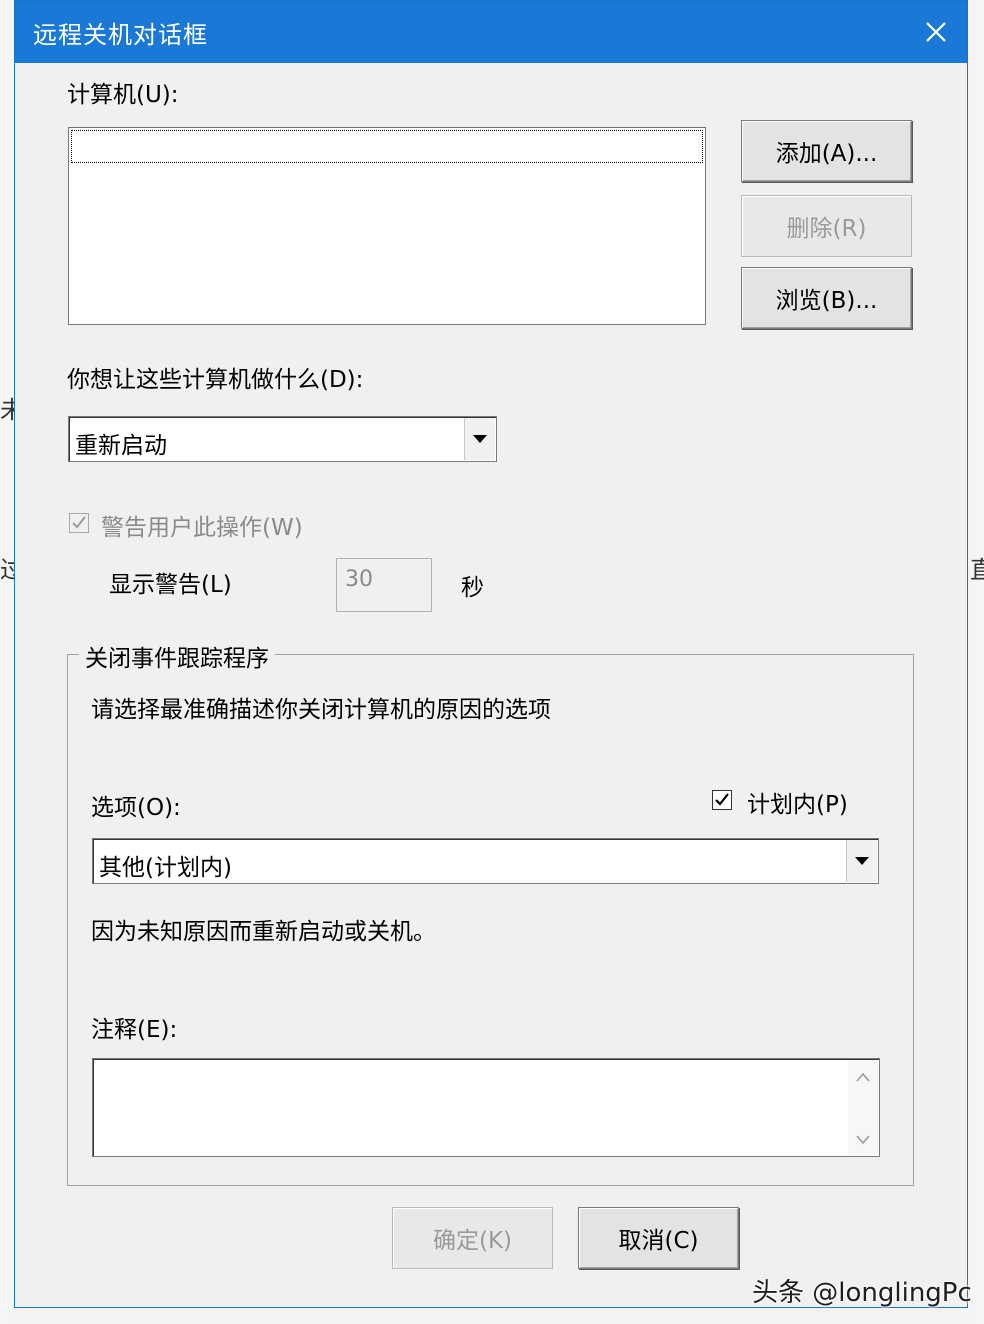 The image size is (984, 1324). I want to click on remove-button: 删除(R), so click(826, 226).